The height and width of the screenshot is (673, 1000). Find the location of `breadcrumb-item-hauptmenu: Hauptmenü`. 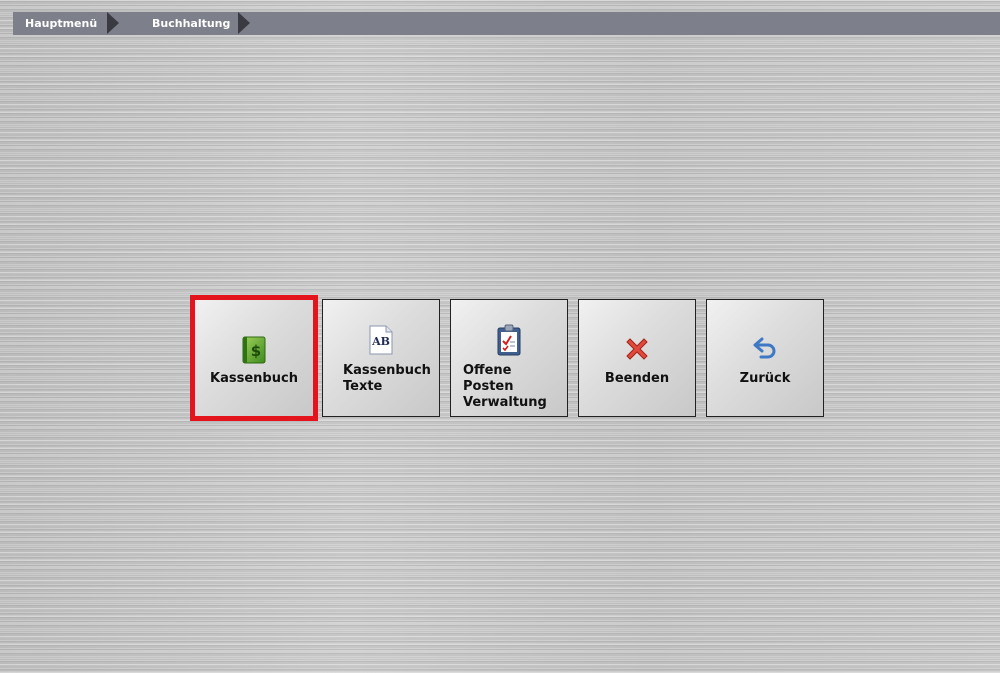

breadcrumb-item-hauptmenu: Hauptmenü is located at coordinates (61, 23).